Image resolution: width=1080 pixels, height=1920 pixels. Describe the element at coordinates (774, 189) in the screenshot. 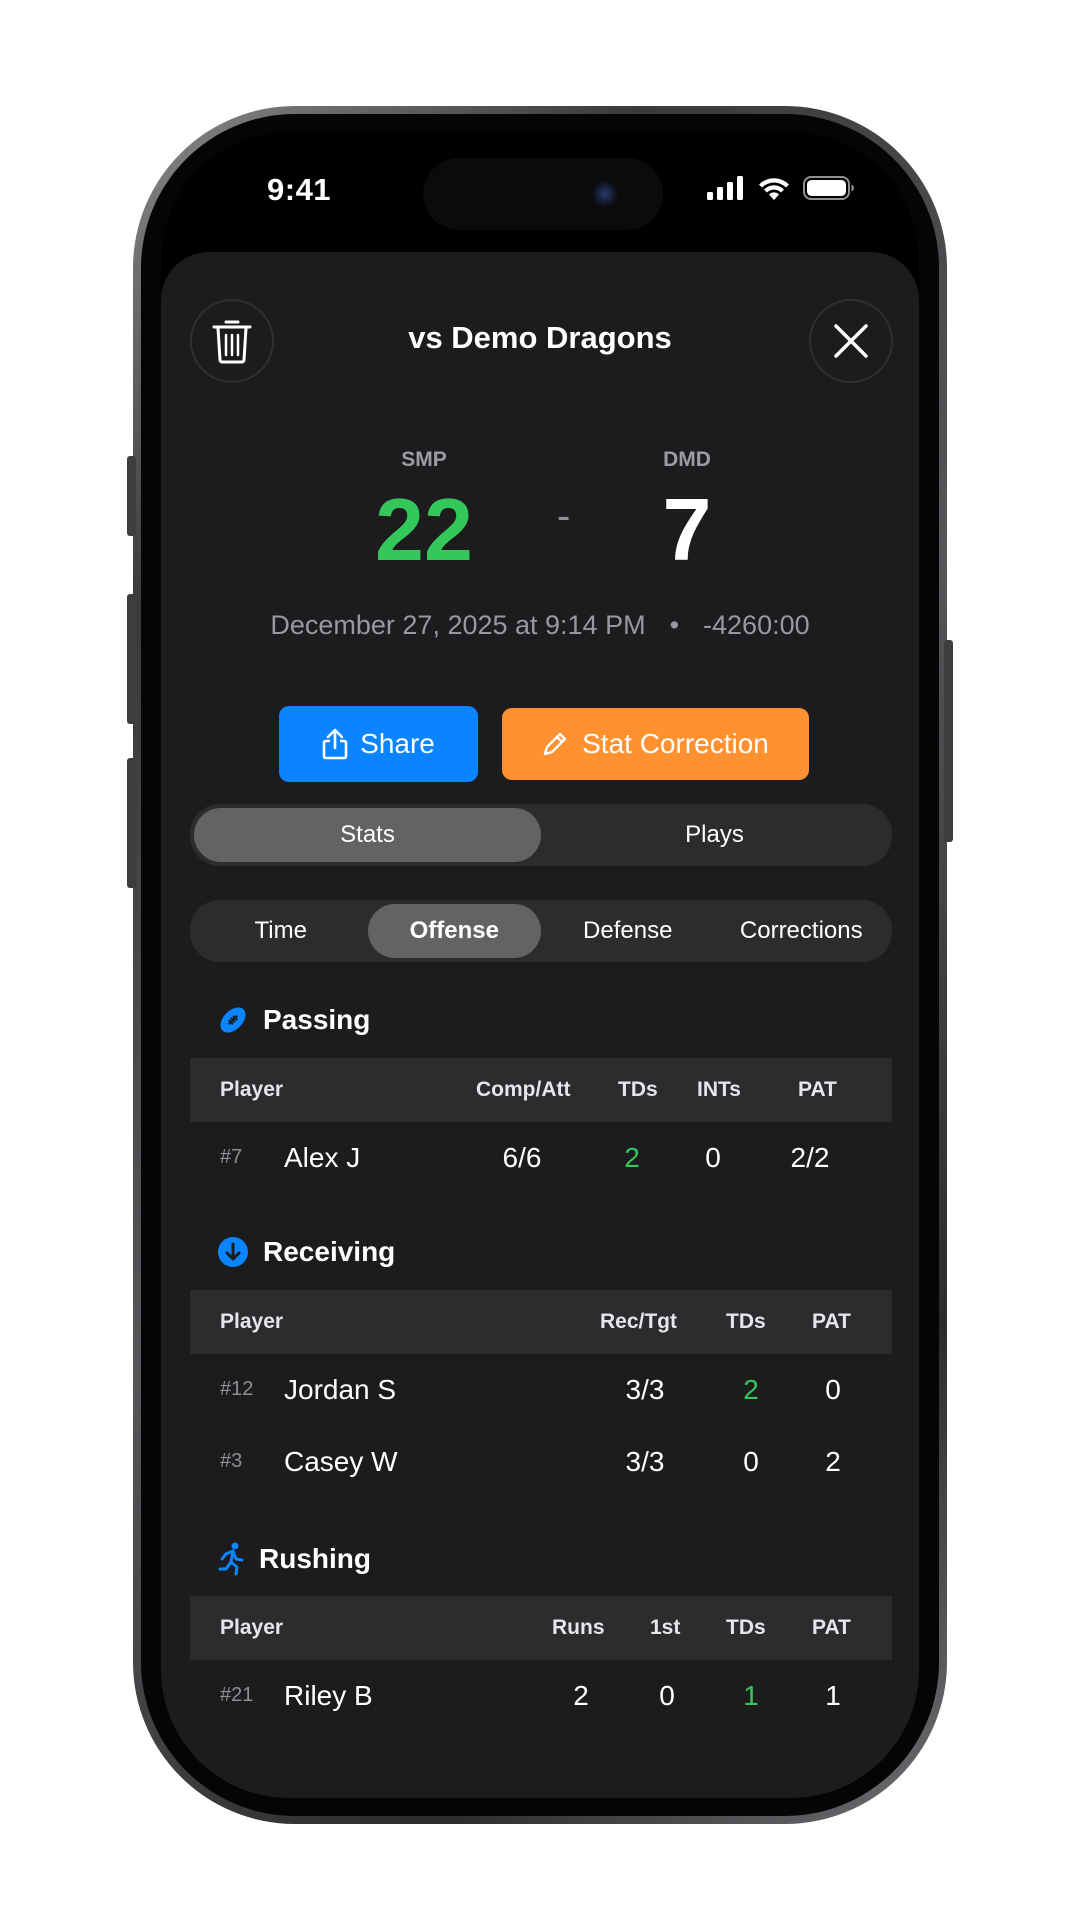

I see `wifi-icon` at that location.